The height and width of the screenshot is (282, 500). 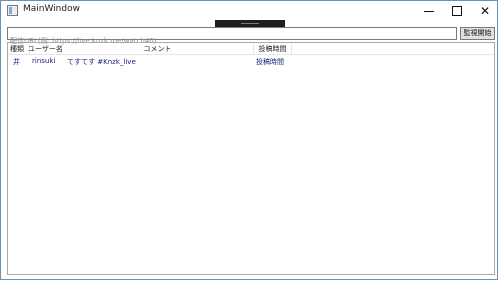 I want to click on title-bar: MainWindow ✕, so click(x=249, y=11).